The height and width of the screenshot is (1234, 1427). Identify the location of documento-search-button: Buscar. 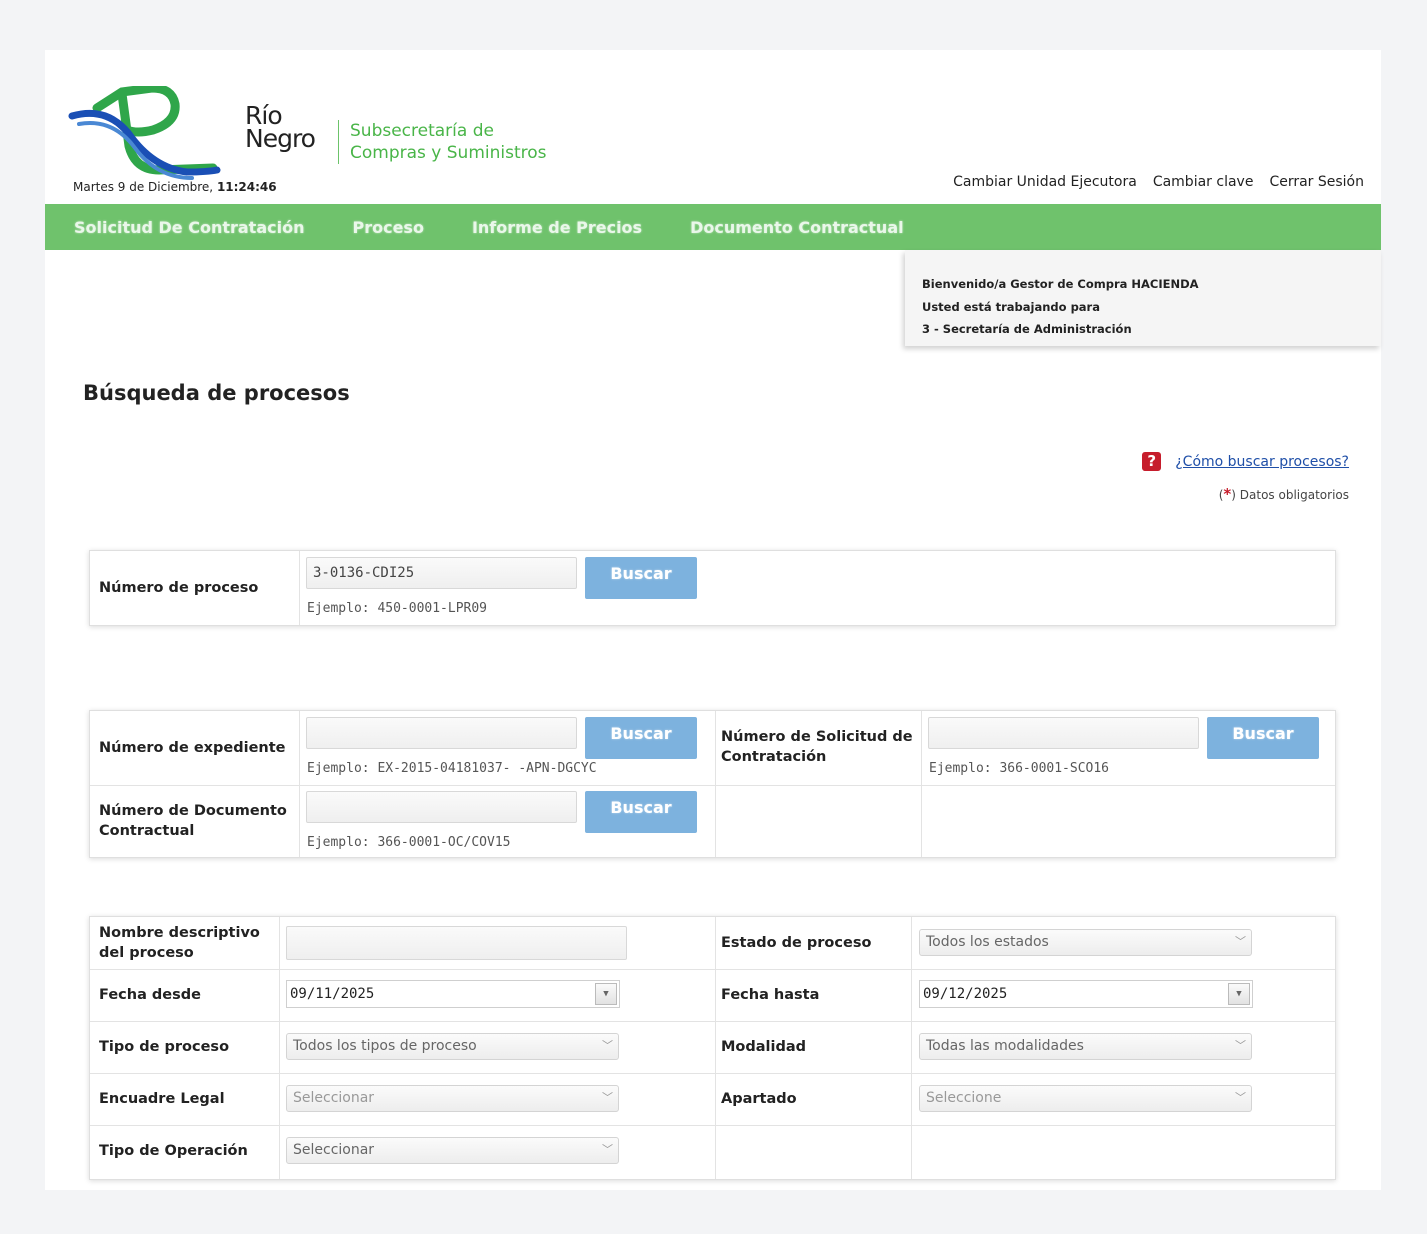
(641, 812).